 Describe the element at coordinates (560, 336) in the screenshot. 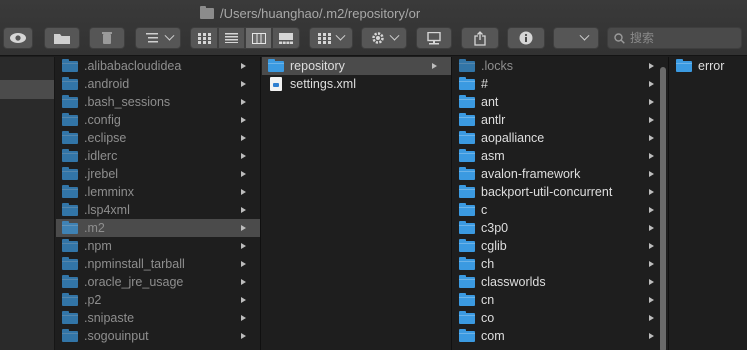

I see `list-item: com` at that location.